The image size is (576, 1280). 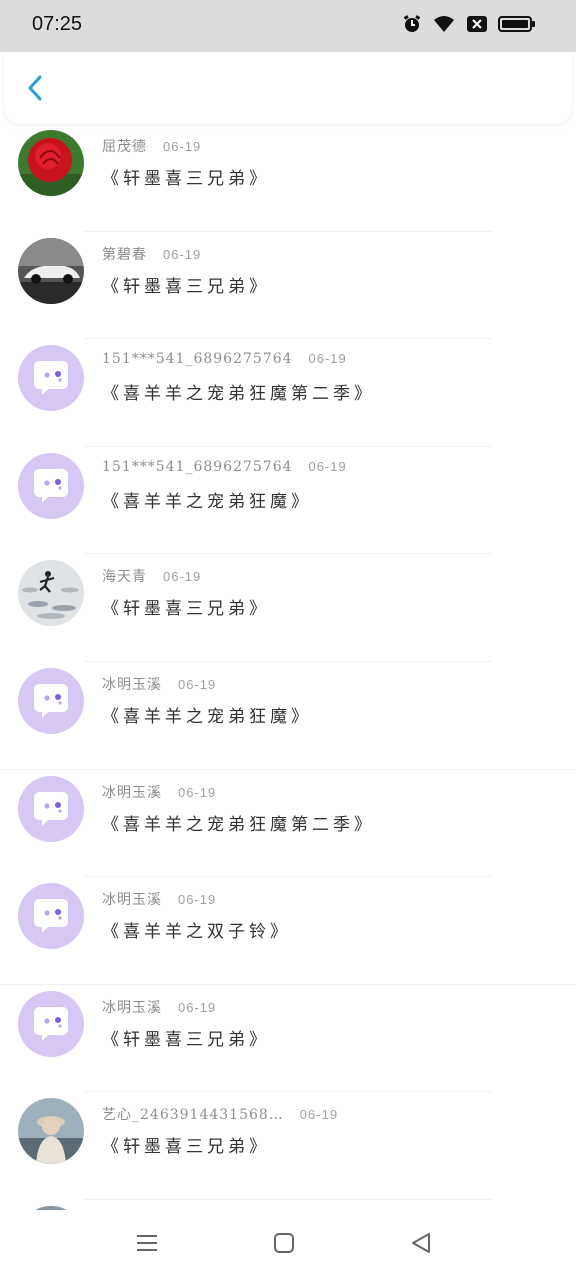 What do you see at coordinates (517, 24) in the screenshot?
I see `battery-icon` at bounding box center [517, 24].